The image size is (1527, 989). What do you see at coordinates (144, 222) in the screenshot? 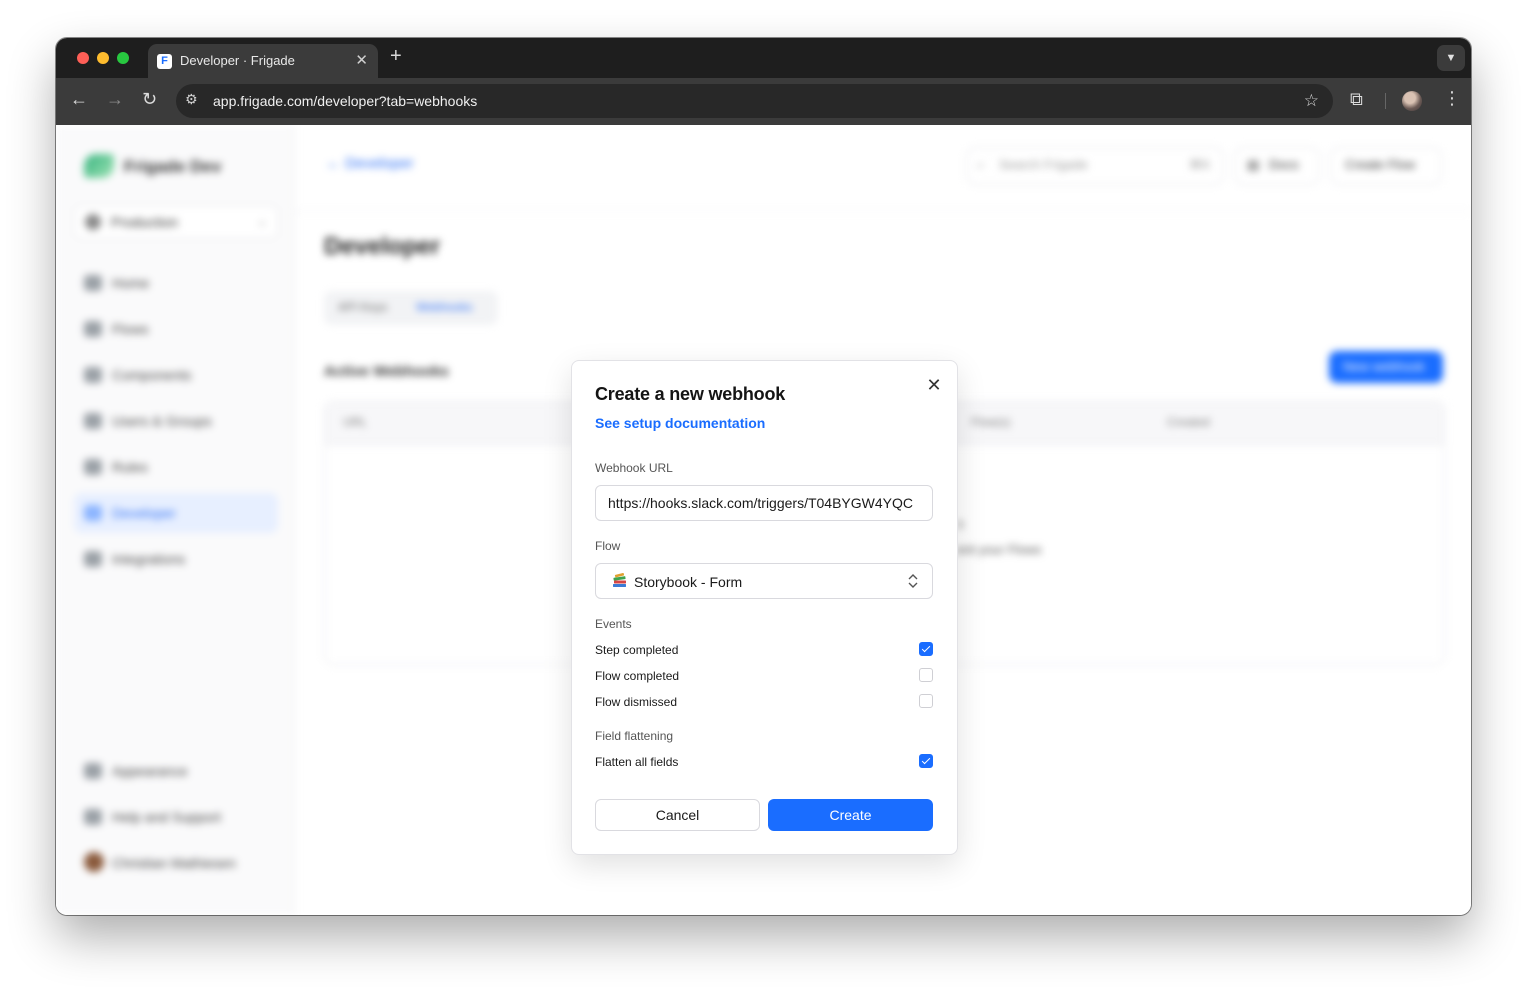
I see `environment-label: Production` at bounding box center [144, 222].